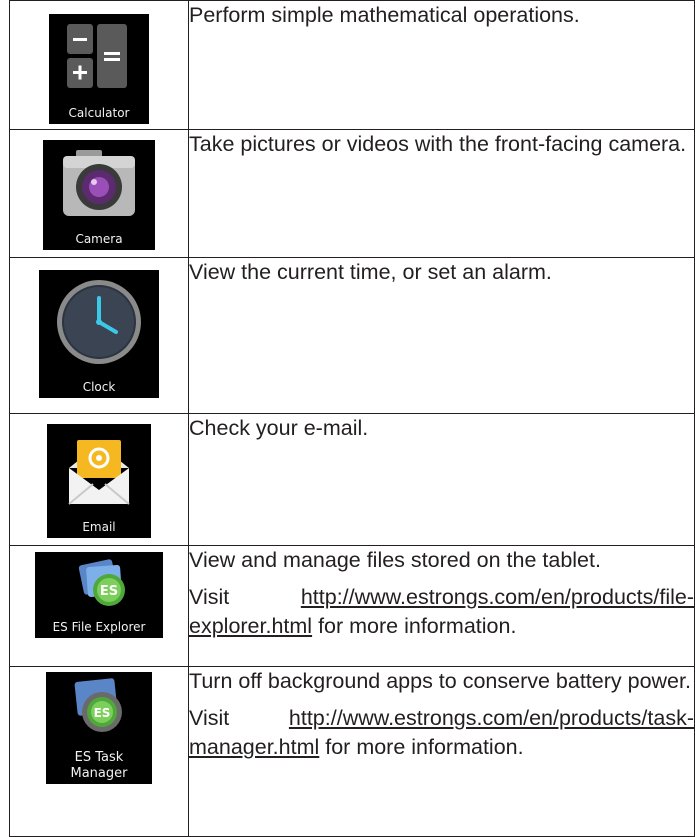 The width and height of the screenshot is (695, 837). Describe the element at coordinates (384, 15) in the screenshot. I see `app-description: Perform simple mathematical operations.` at that location.